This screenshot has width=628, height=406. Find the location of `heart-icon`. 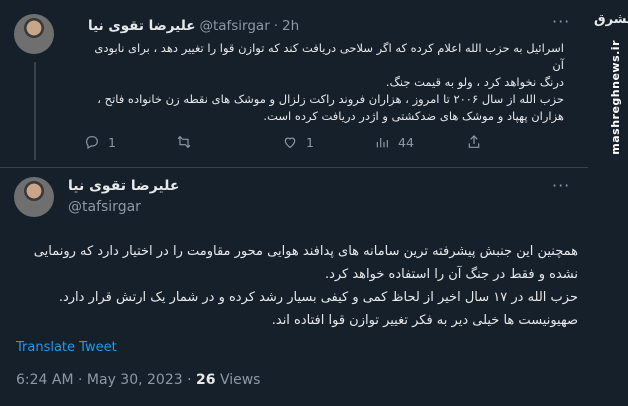

heart-icon is located at coordinates (290, 143).